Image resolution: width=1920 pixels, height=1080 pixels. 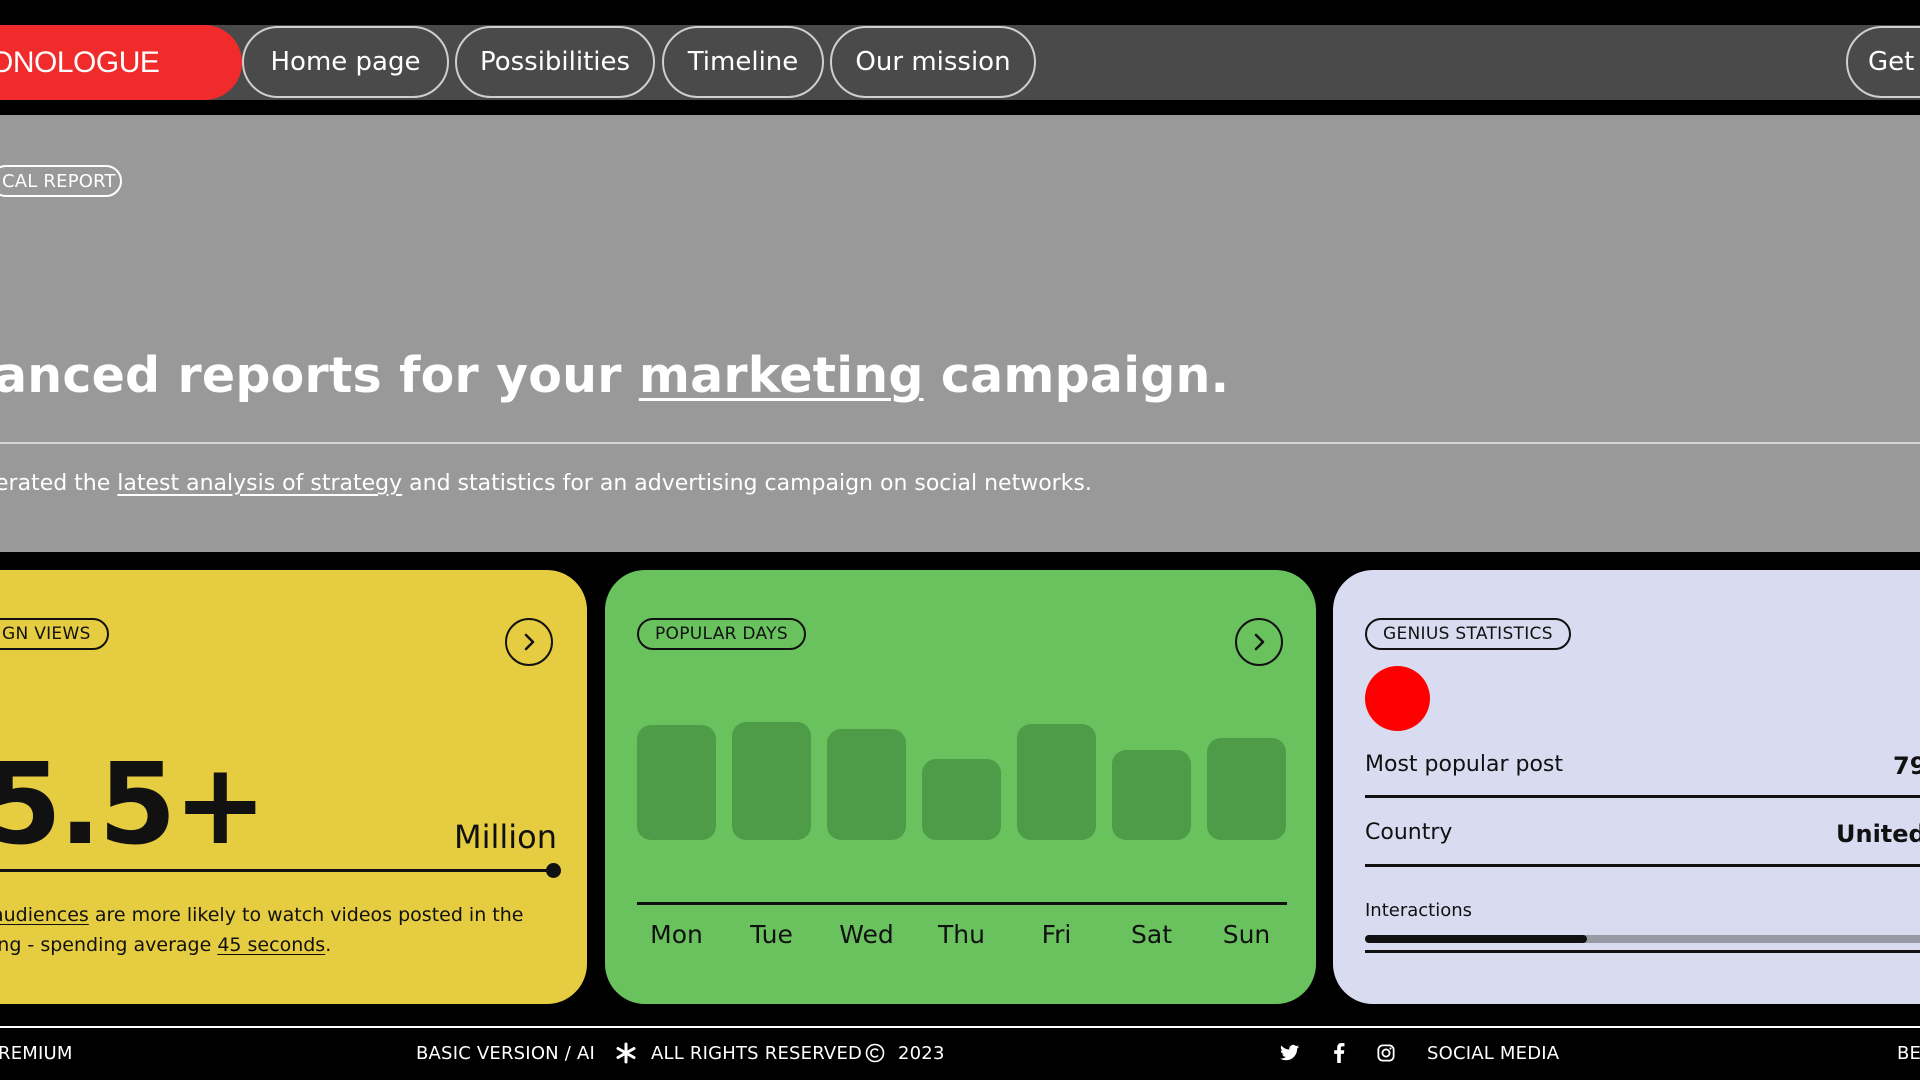 What do you see at coordinates (345, 62) in the screenshot?
I see `nav-home-page: Home page` at bounding box center [345, 62].